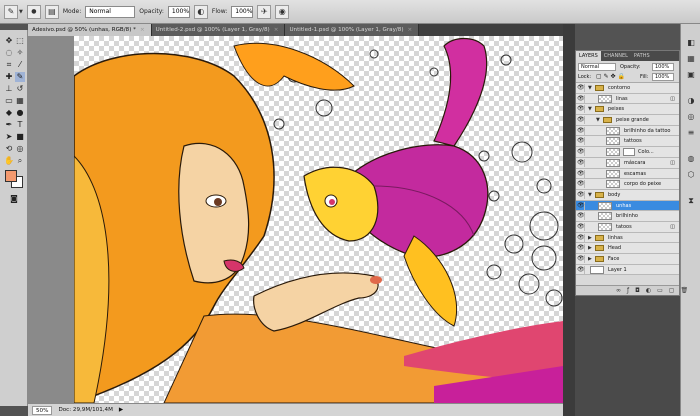 Image resolution: width=700 pixels, height=416 pixels. What do you see at coordinates (663, 67) in the screenshot?
I see `layer-opacity-input: 100%` at bounding box center [663, 67].